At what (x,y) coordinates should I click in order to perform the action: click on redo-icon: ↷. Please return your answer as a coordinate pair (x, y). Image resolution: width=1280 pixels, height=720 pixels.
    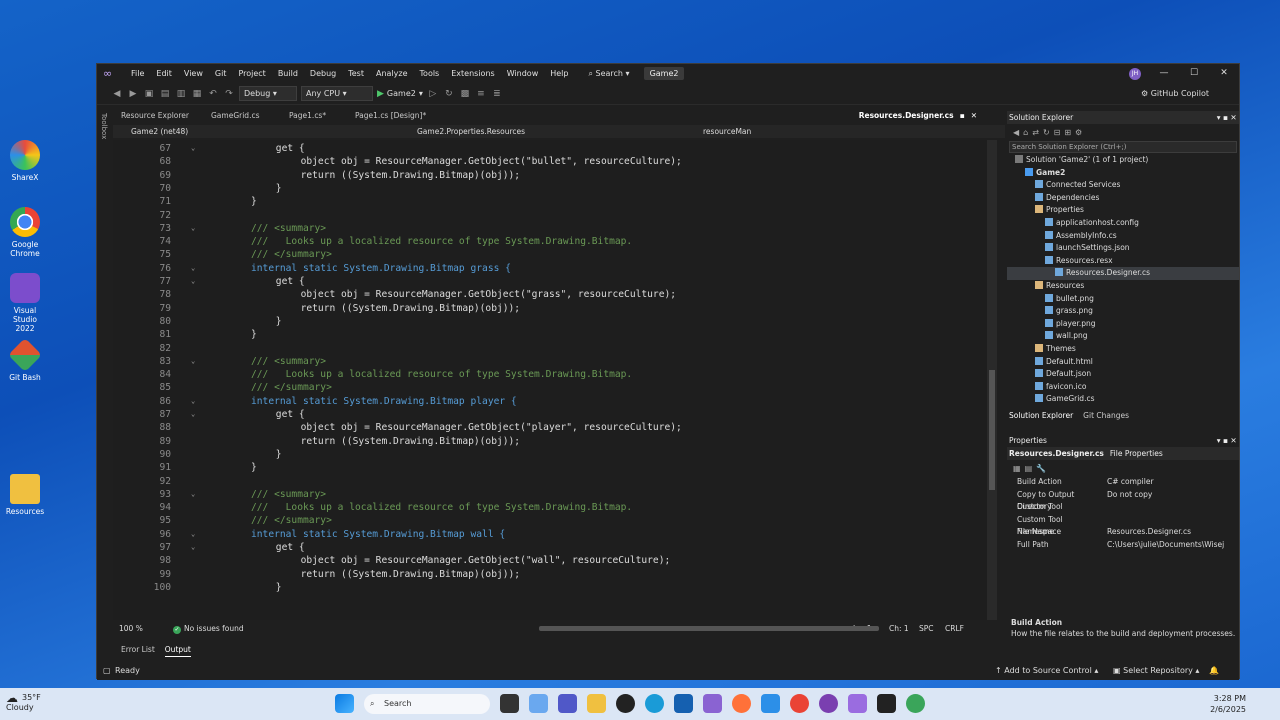
    Looking at the image, I should click on (229, 94).